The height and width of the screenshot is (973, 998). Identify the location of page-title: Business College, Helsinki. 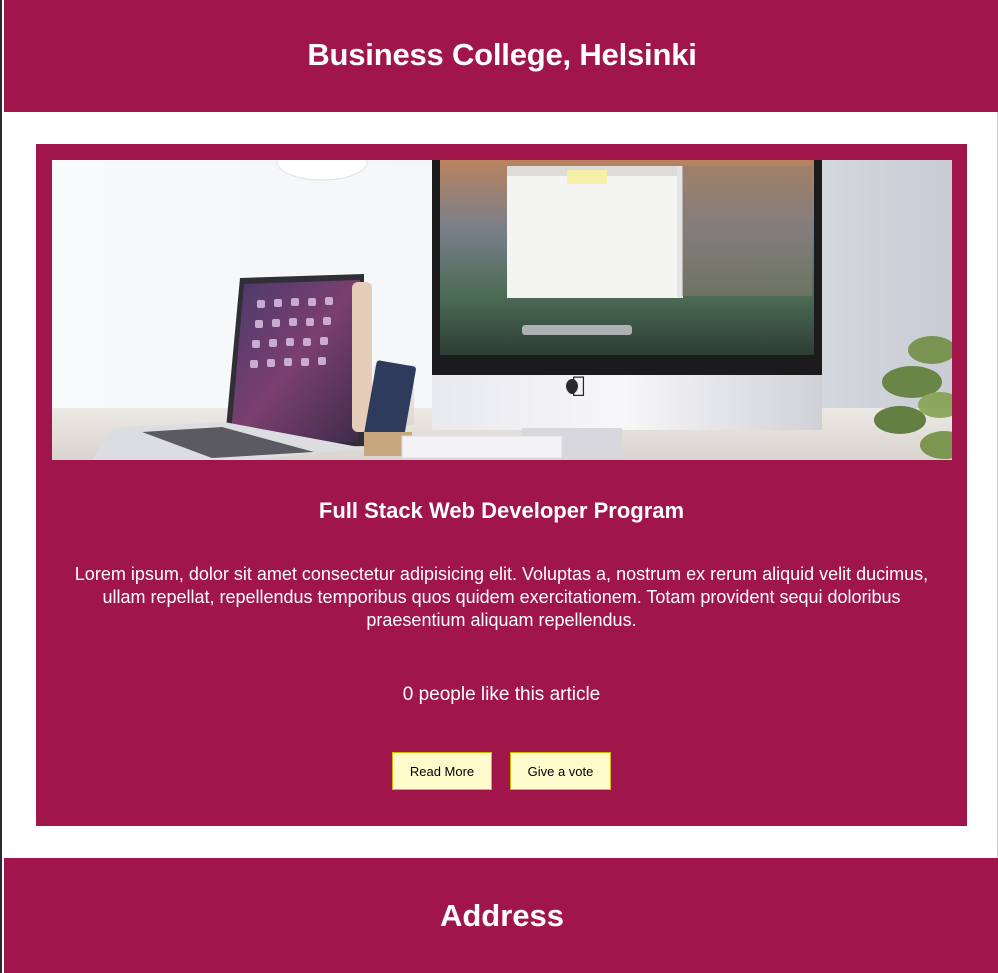
(502, 54).